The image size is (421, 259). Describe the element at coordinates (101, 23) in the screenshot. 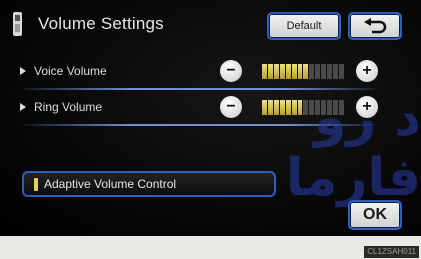

I see `page-title: Volume Settings` at that location.